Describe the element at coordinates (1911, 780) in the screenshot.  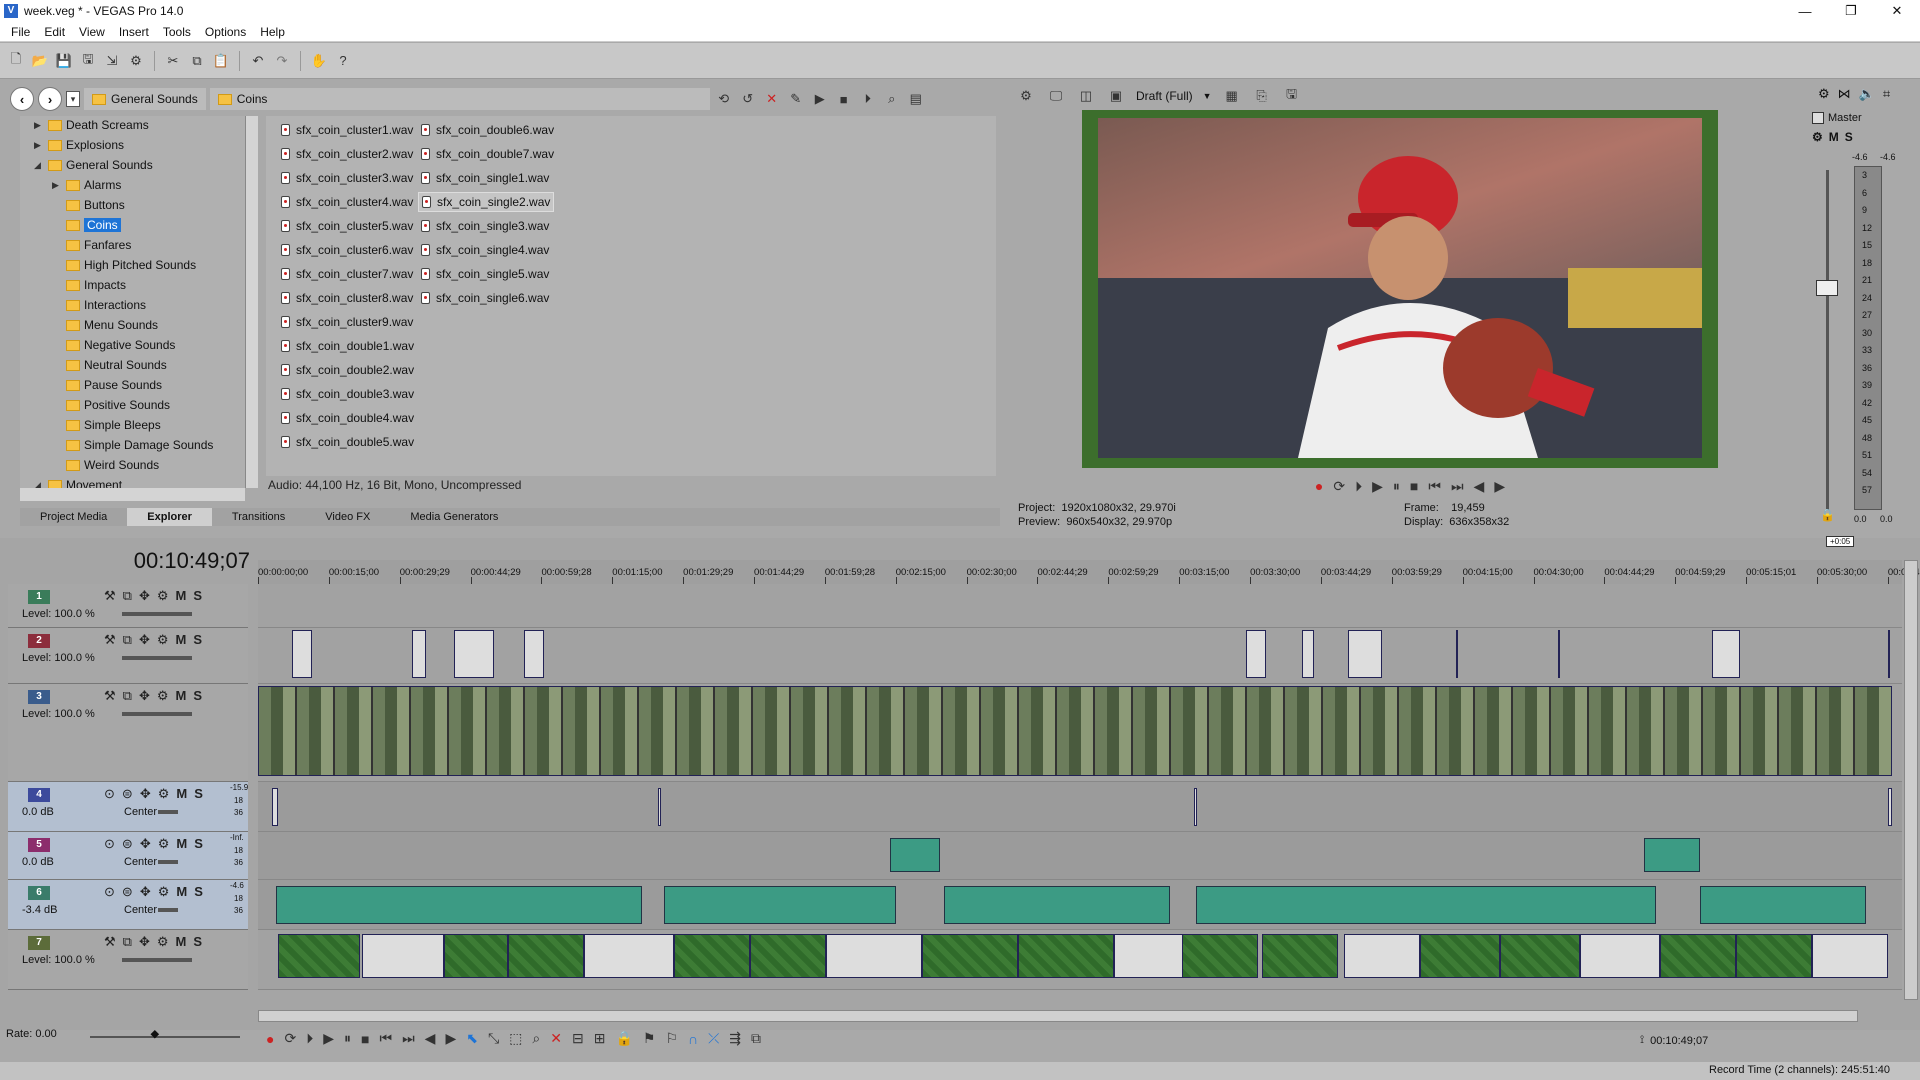
I see `timeline-vertical-scrollbar` at that location.